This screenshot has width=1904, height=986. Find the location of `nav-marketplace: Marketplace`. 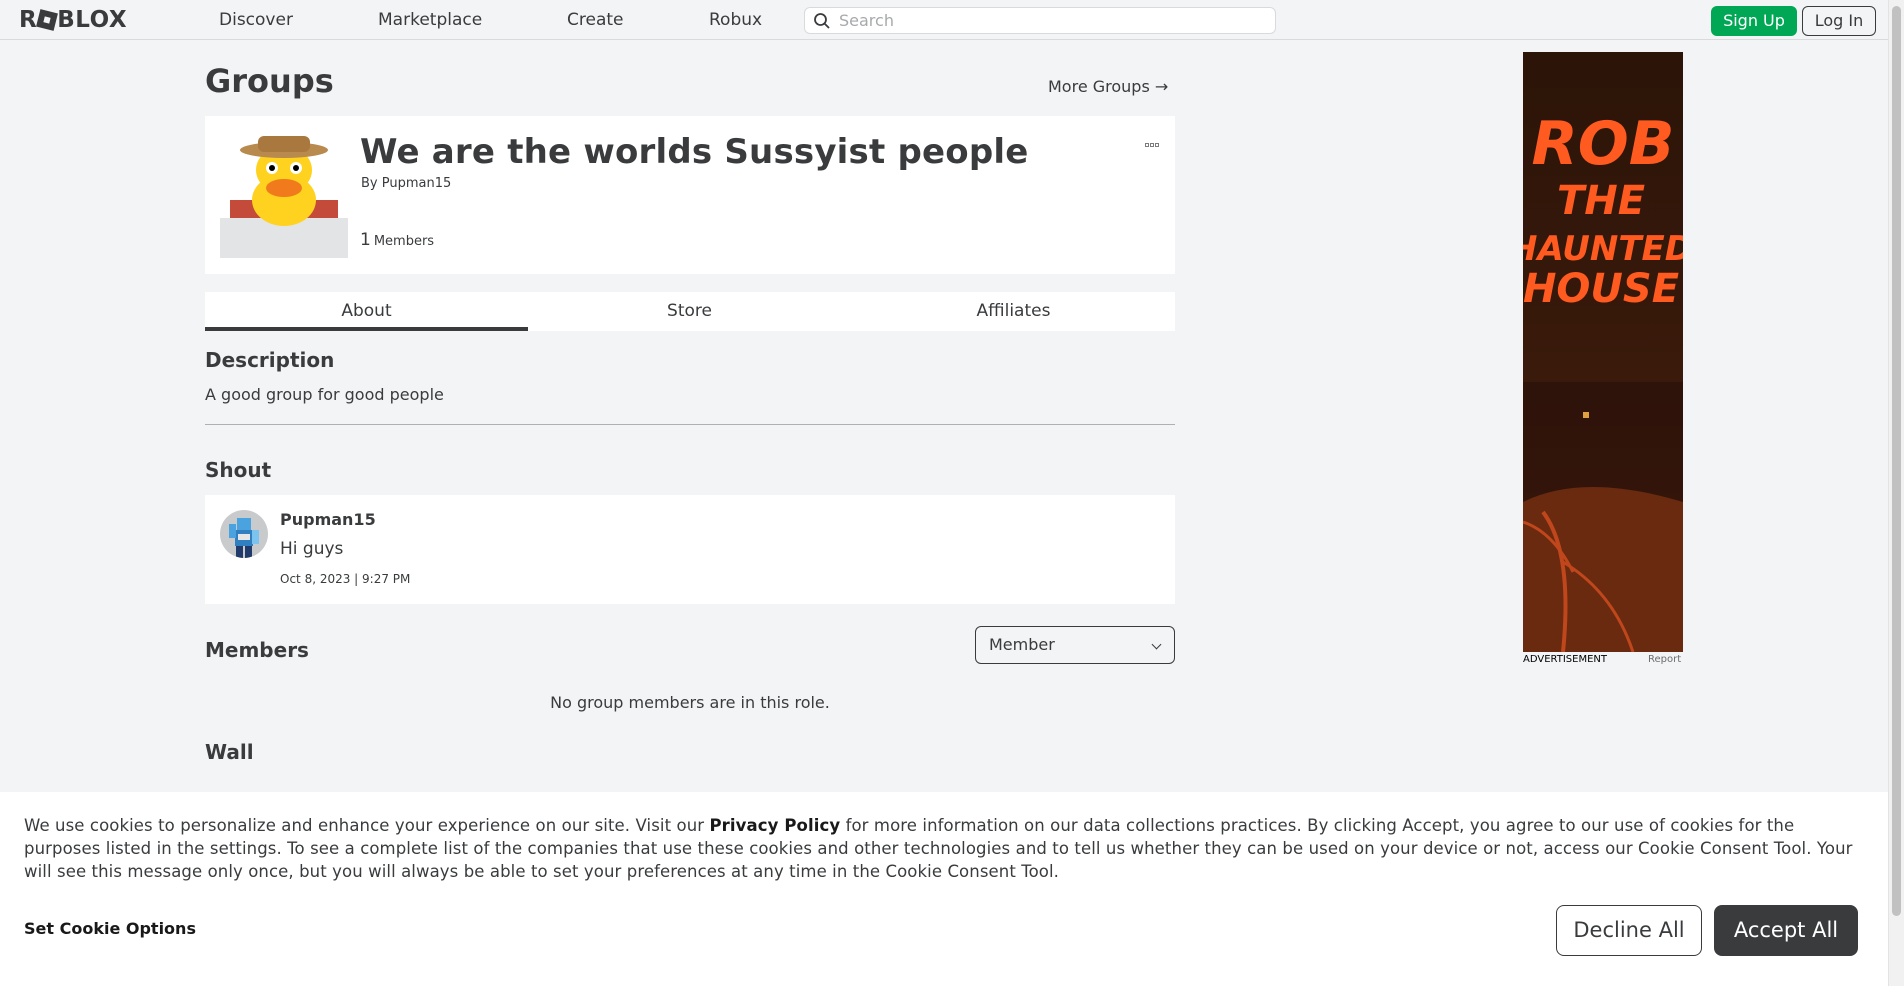

nav-marketplace: Marketplace is located at coordinates (430, 20).